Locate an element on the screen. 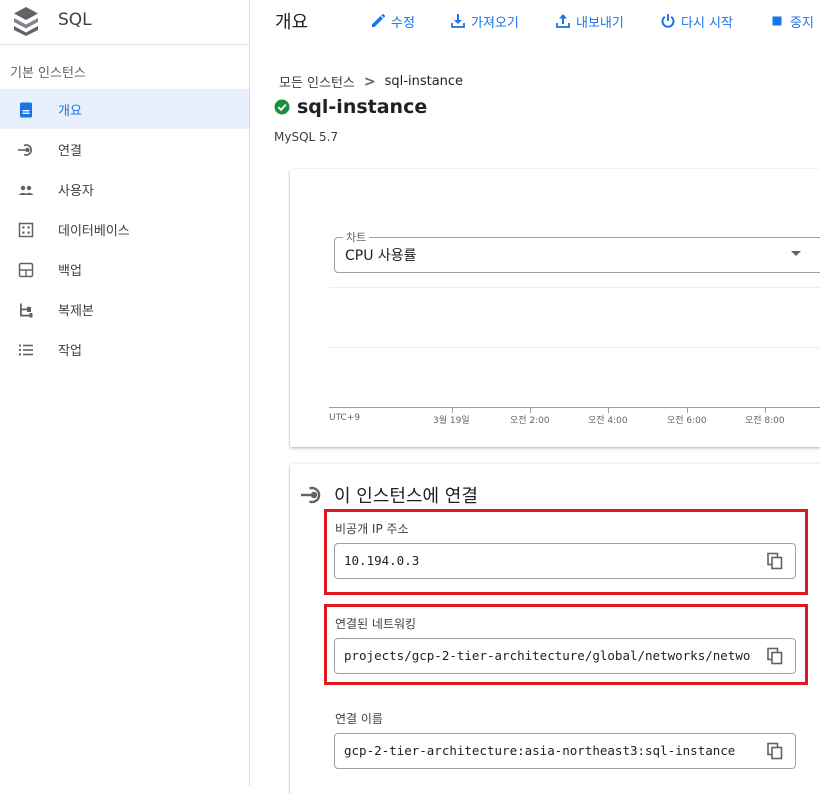 This screenshot has height=794, width=820. sidebar-item-label: 데이터베이스 is located at coordinates (94, 231).